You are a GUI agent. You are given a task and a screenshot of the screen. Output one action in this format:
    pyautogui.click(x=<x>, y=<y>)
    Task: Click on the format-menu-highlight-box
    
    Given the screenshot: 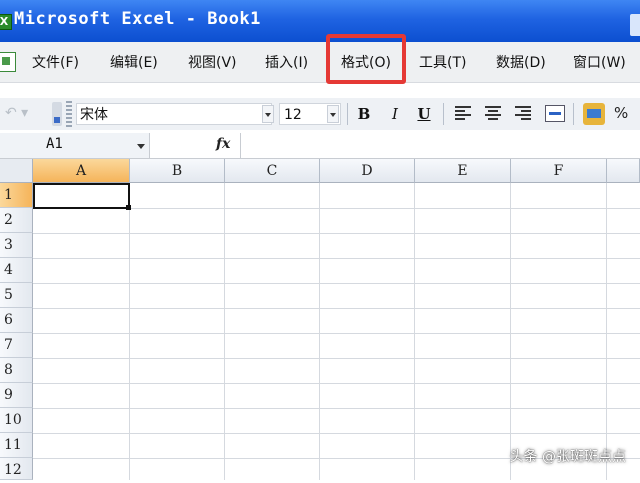 What is the action you would take?
    pyautogui.click(x=366, y=59)
    